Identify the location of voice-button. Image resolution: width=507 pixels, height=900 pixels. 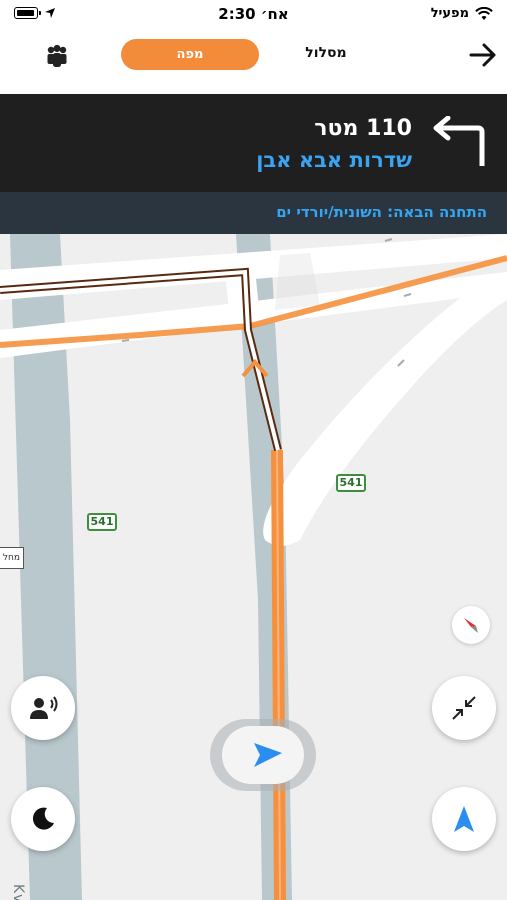
(43, 708).